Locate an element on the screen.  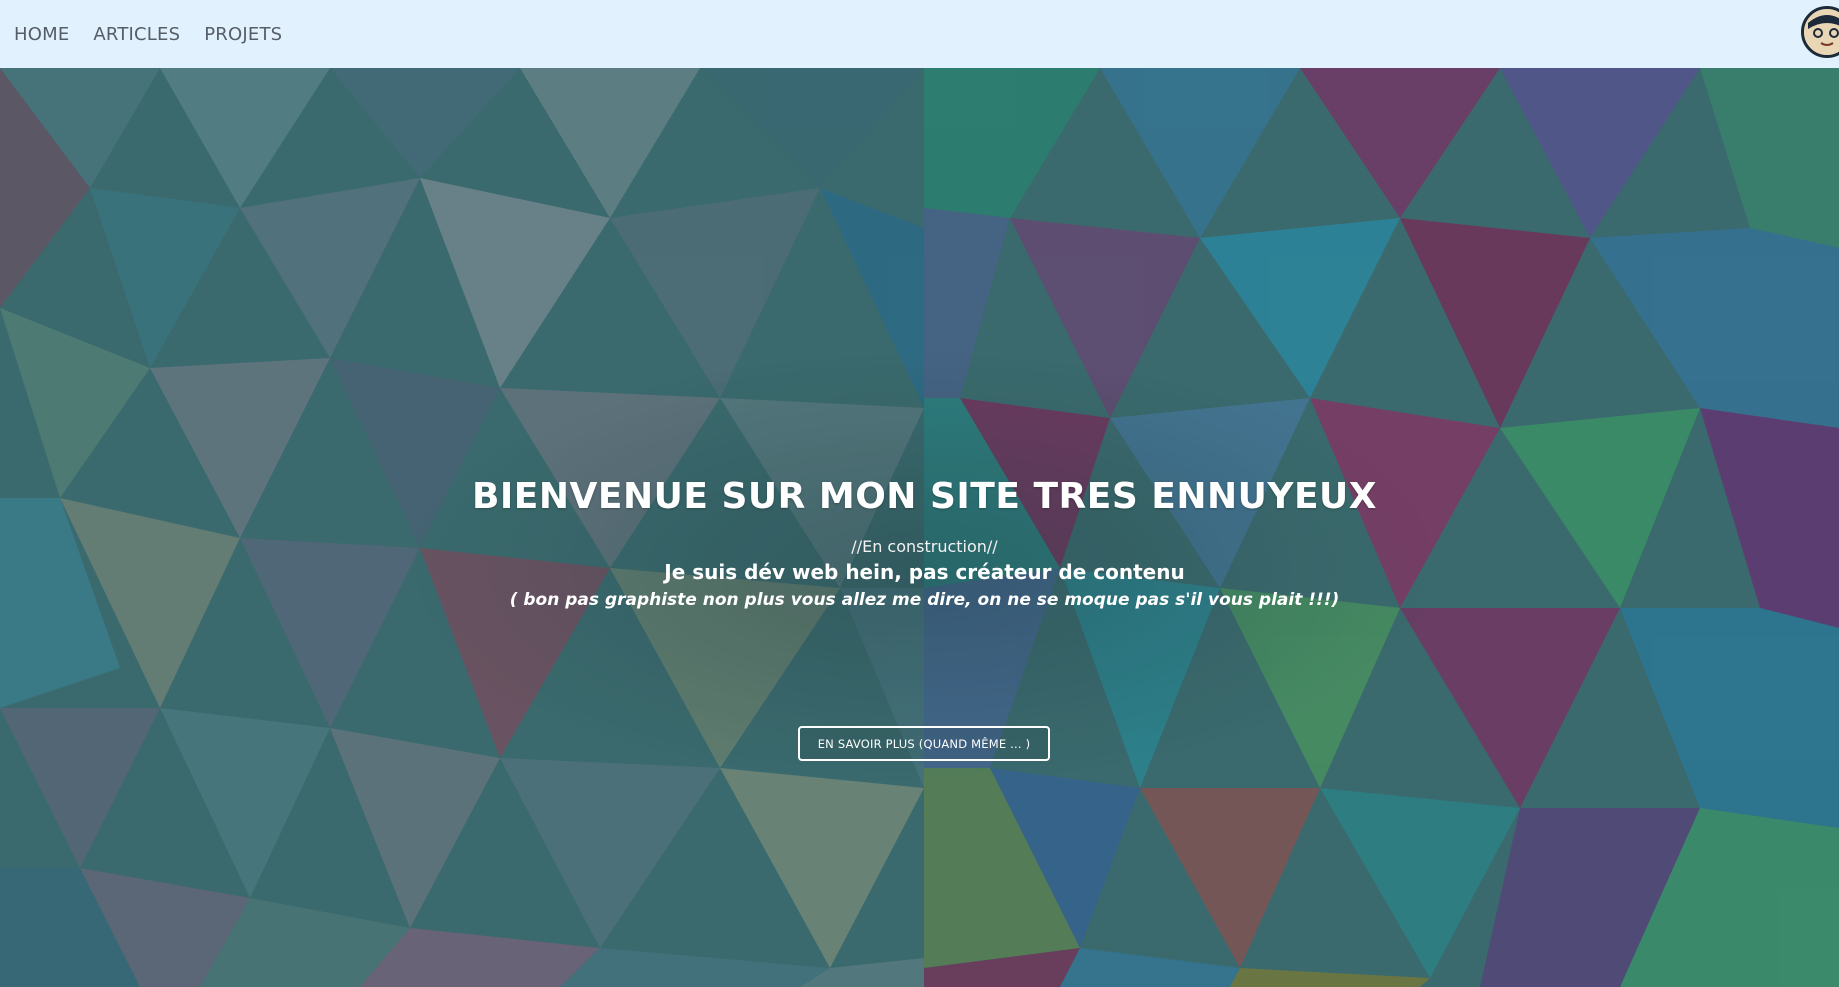
top-navbar: HOME ARTICLES PROJETS is located at coordinates (919, 34).